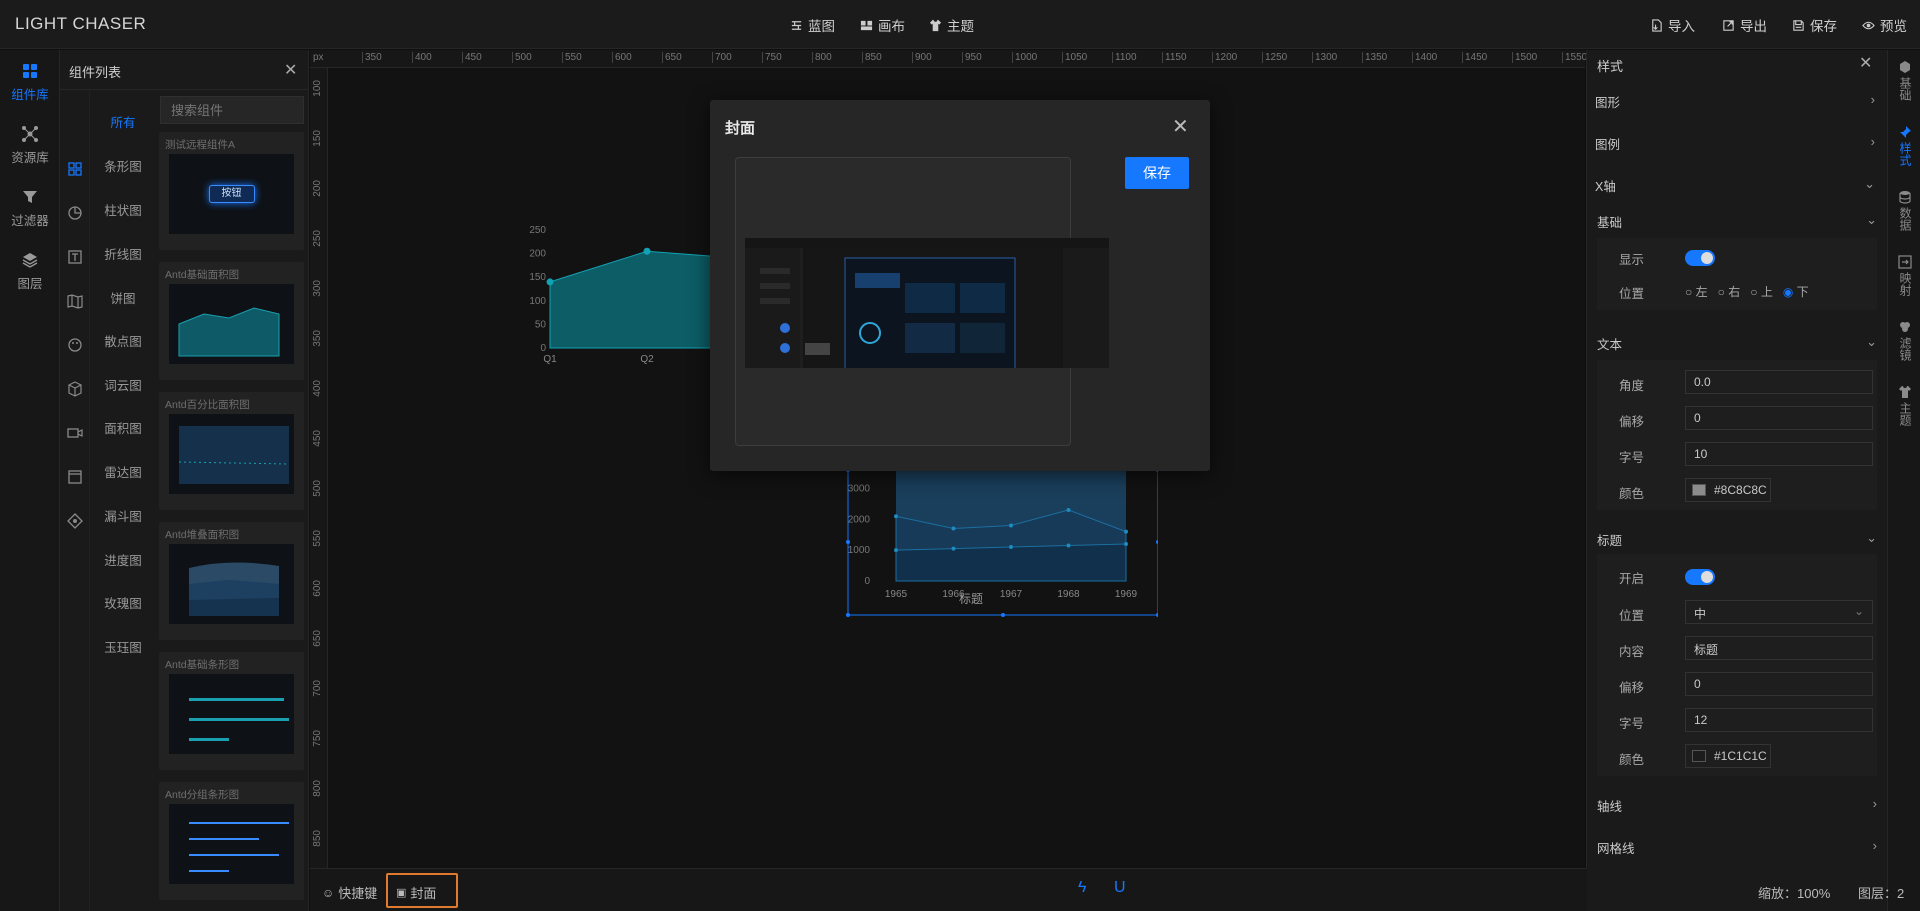  What do you see at coordinates (1700, 258) in the screenshot?
I see `show-toggle` at bounding box center [1700, 258].